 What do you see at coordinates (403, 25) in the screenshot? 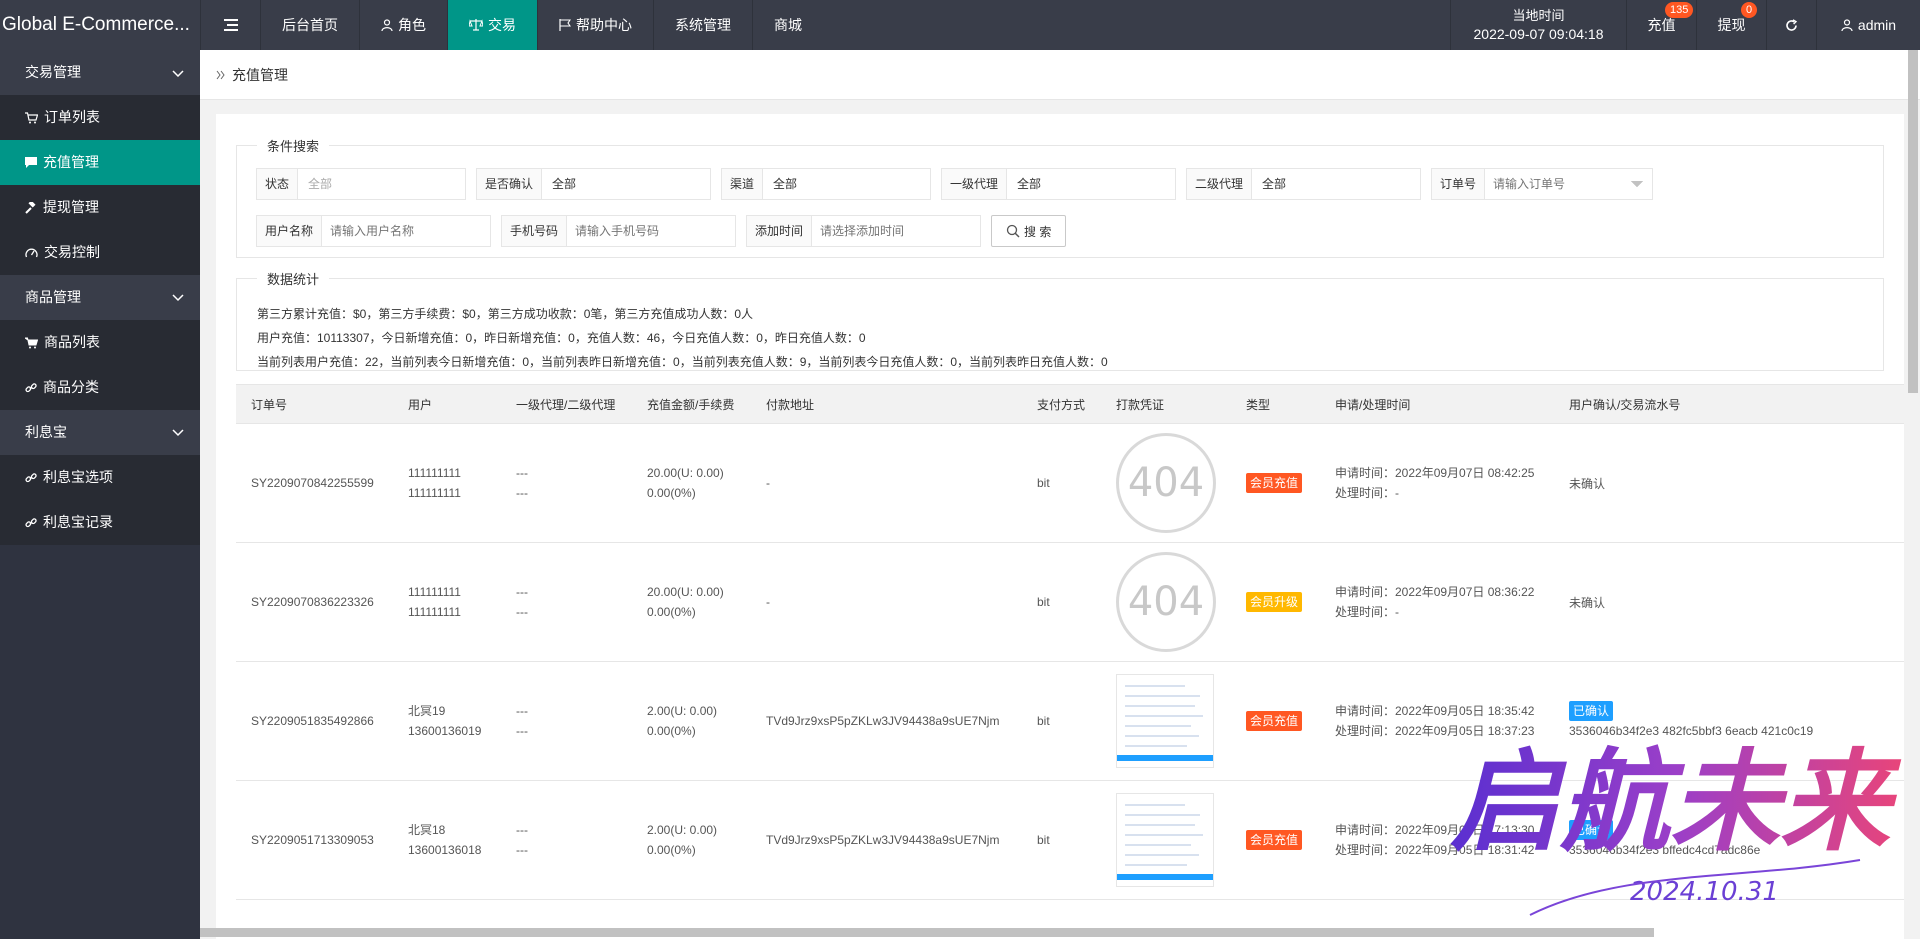
I see `nav-role: 角色` at bounding box center [403, 25].